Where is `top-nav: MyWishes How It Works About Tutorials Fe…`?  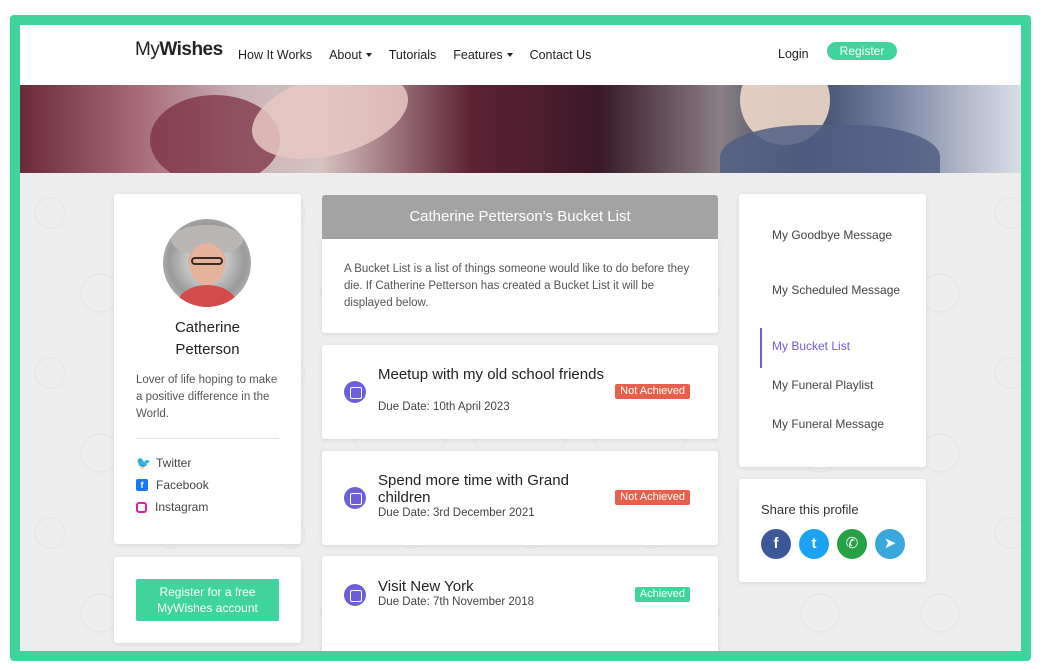 top-nav: MyWishes How It Works About Tutorials Fe… is located at coordinates (520, 55).